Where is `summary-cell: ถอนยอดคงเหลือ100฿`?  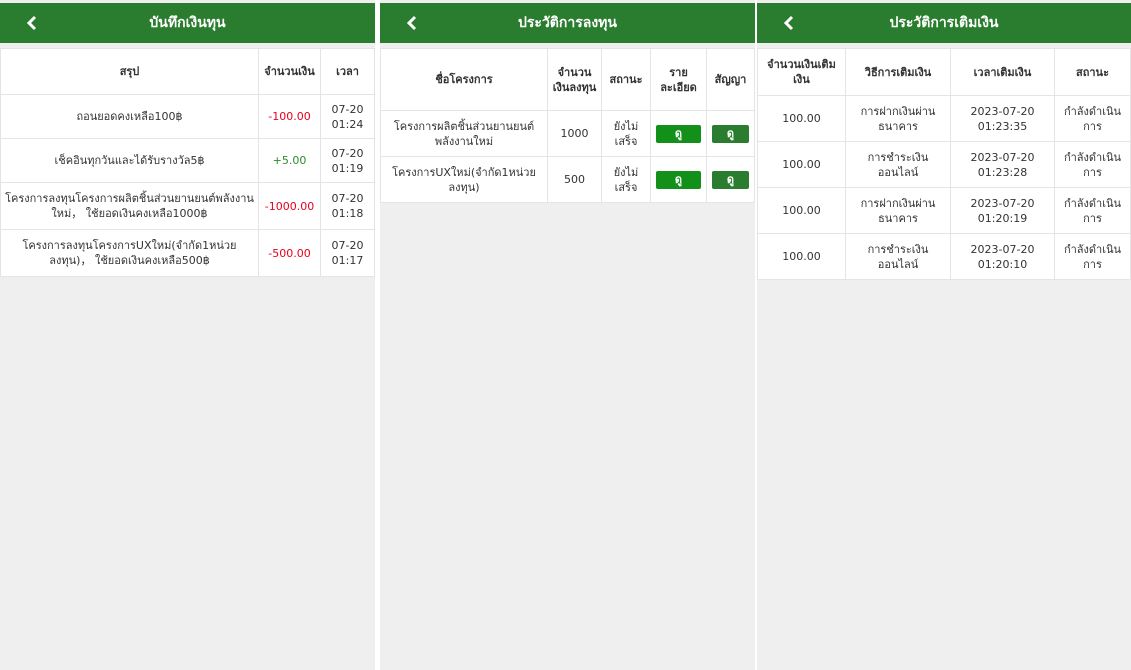
summary-cell: ถอนยอดคงเหลือ100฿ is located at coordinates (129, 116).